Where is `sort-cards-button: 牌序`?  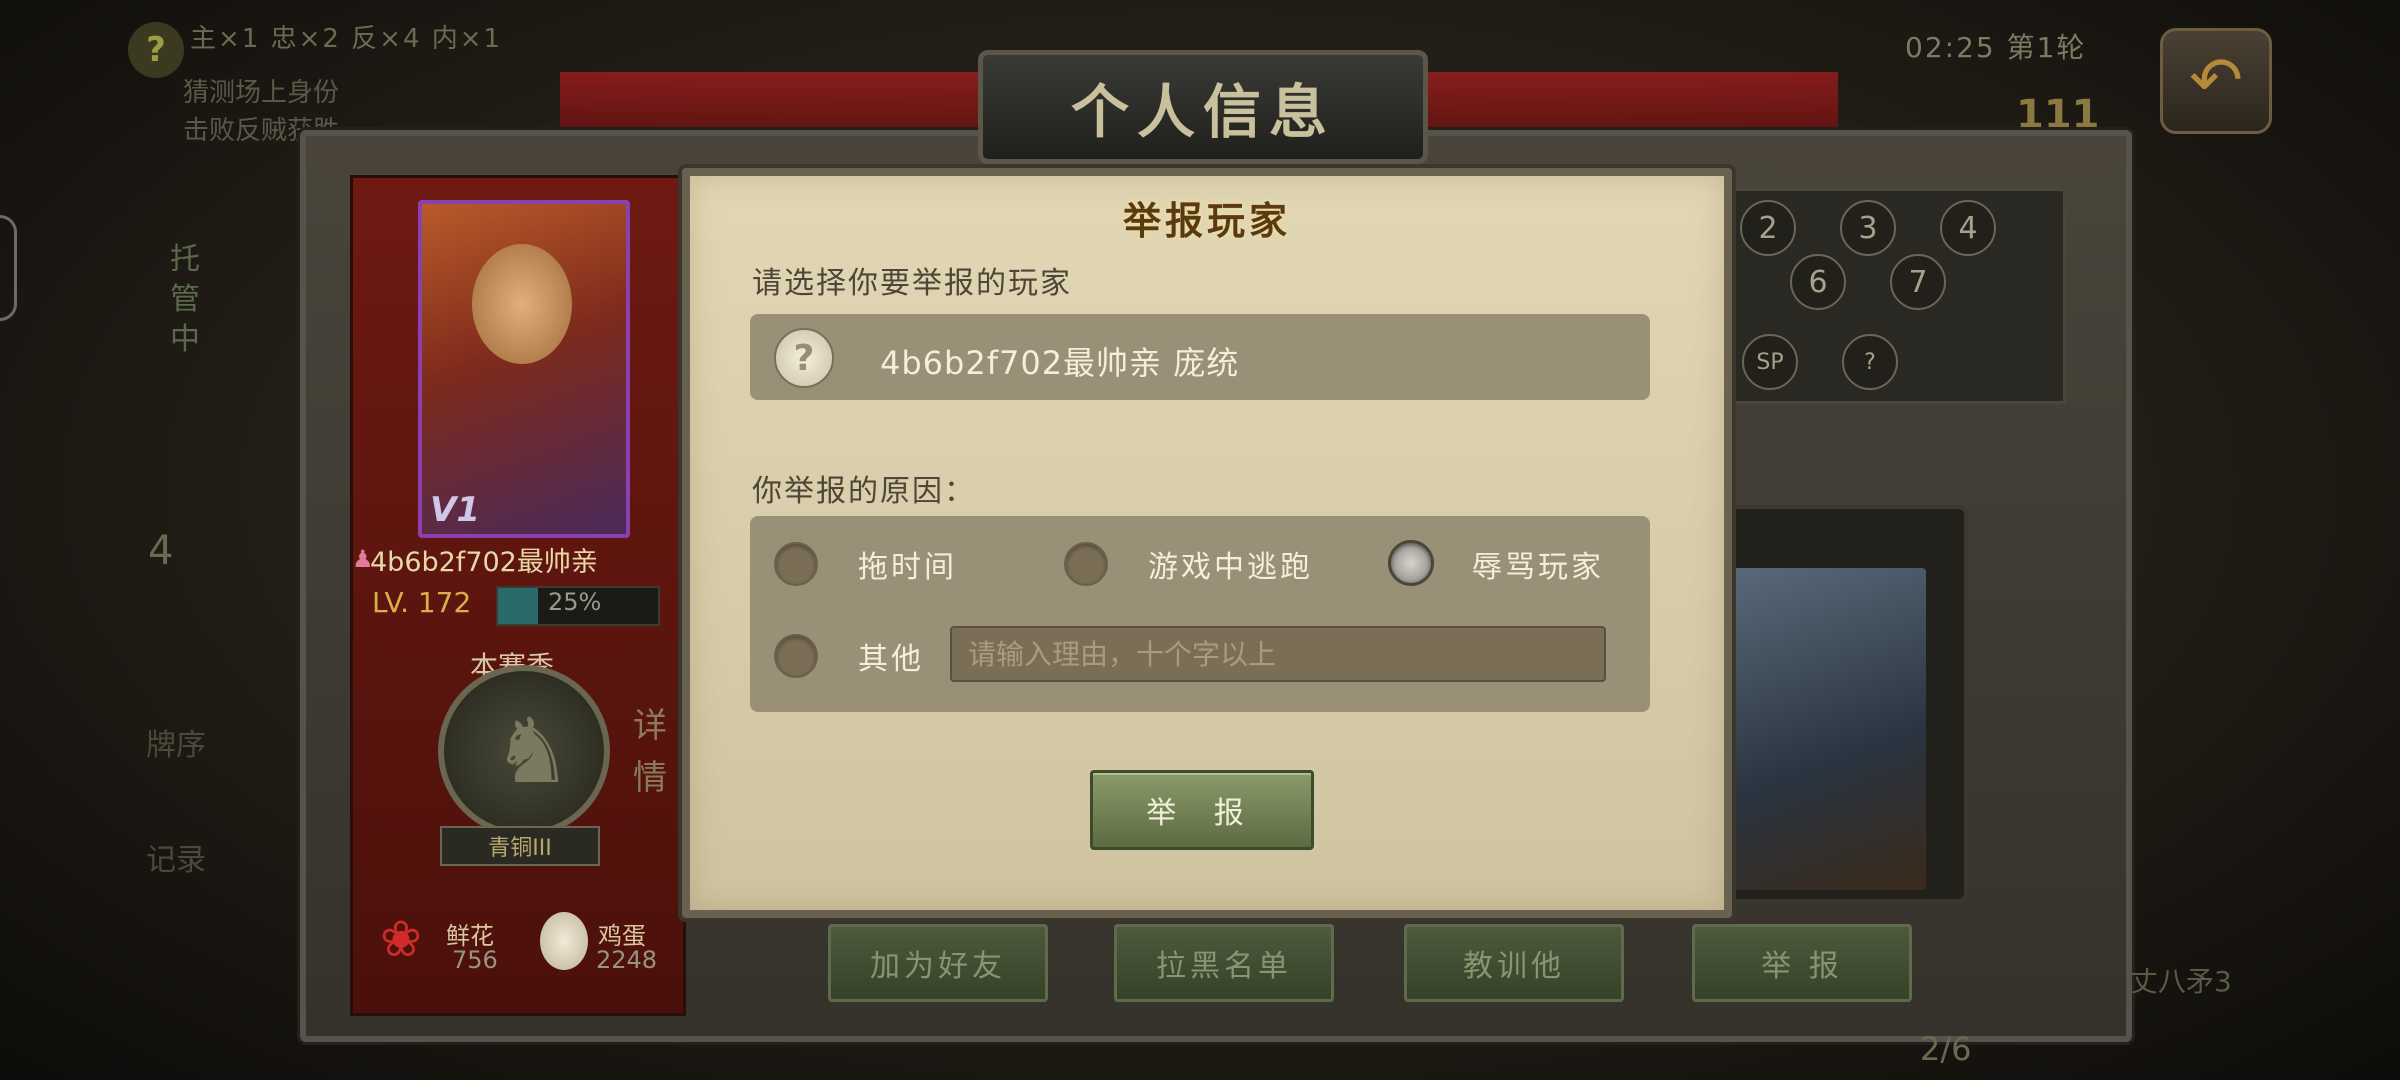 sort-cards-button: 牌序 is located at coordinates (176, 742).